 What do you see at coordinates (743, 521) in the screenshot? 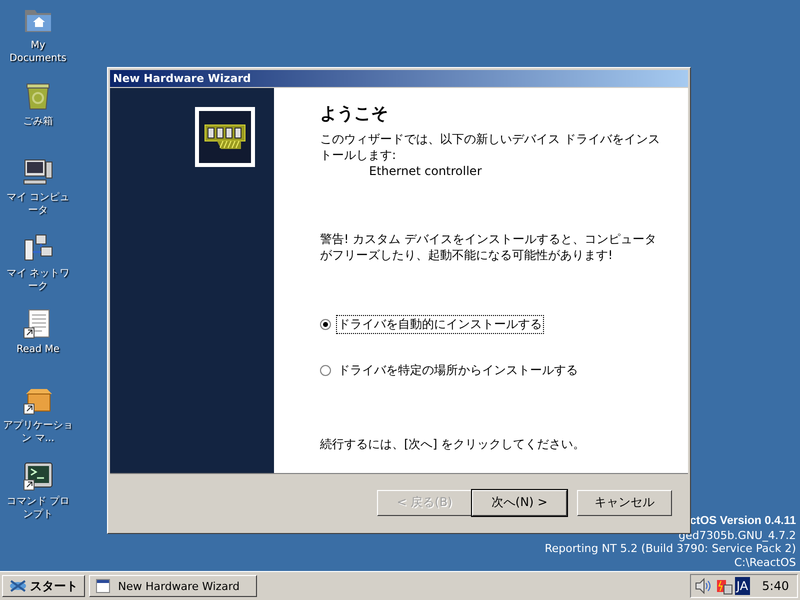
I see `version-text: ctOS Version 0.4.11` at bounding box center [743, 521].